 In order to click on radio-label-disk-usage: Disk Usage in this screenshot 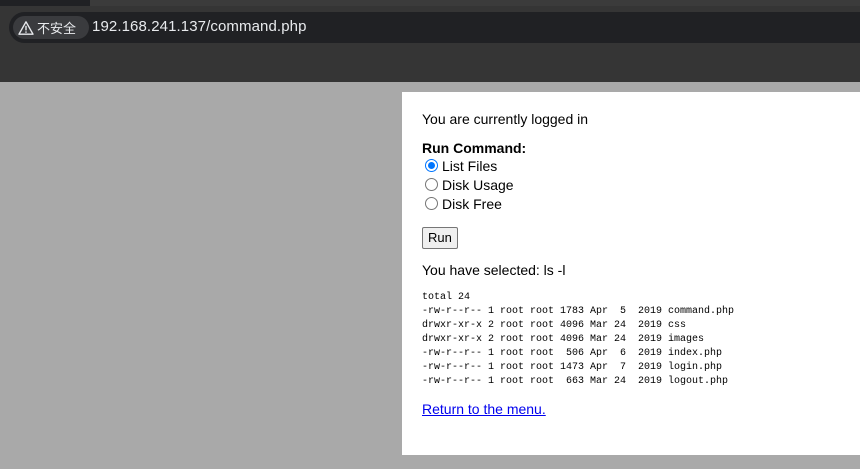, I will do `click(478, 185)`.